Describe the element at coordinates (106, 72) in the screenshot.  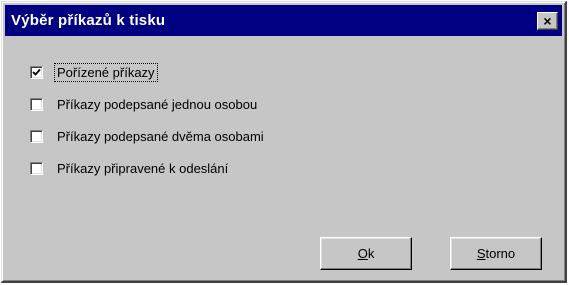
I see `option-label: Pořízené příkazy` at that location.